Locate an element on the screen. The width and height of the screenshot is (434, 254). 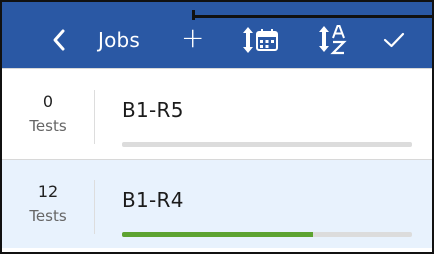
sort-by-date-button is located at coordinates (262, 40).